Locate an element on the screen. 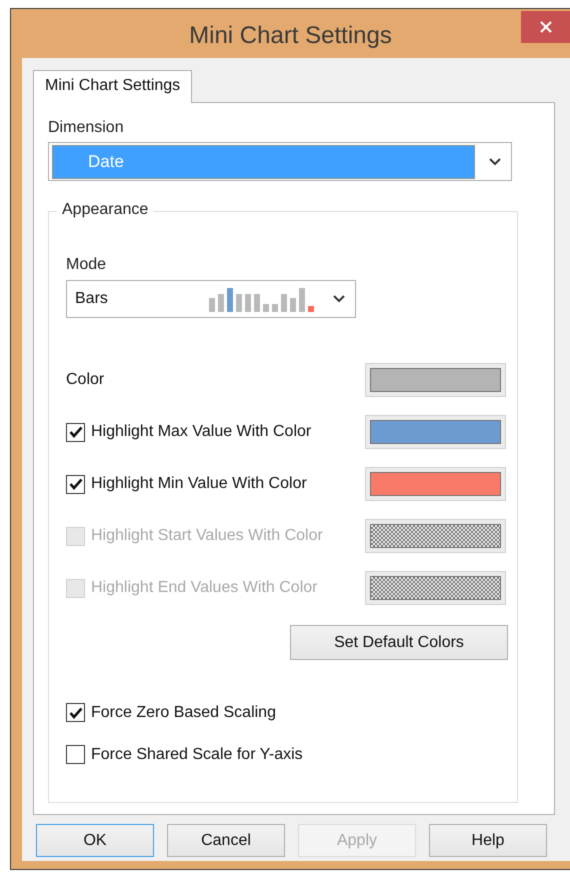 This screenshot has width=570, height=877. checkbox-label: Highlight Min Value With Color is located at coordinates (199, 484).